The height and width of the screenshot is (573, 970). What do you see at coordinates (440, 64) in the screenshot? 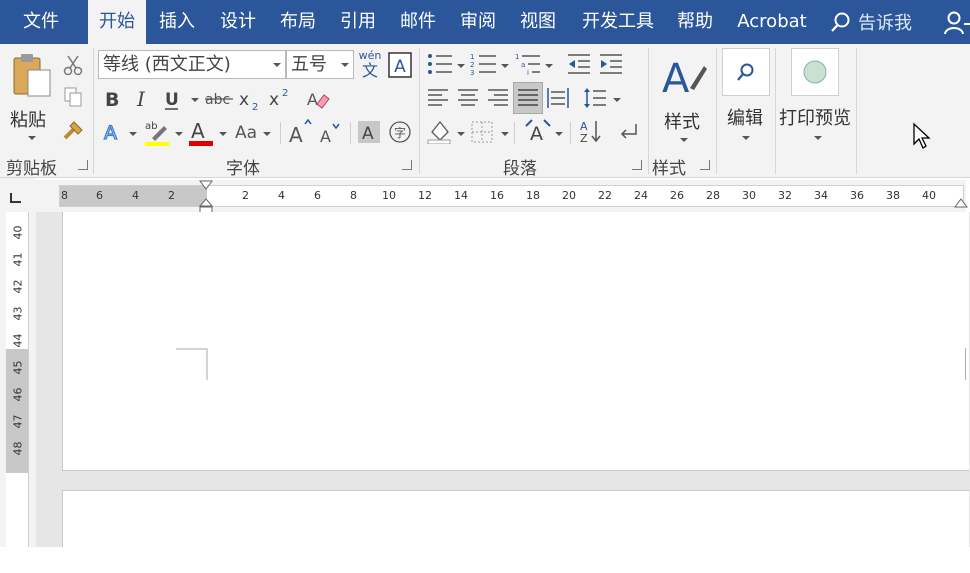
I see `bullets-icon` at bounding box center [440, 64].